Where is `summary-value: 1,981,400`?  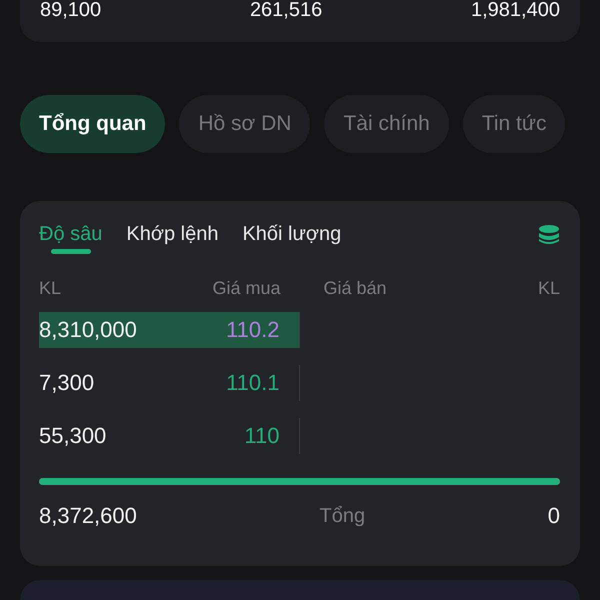 summary-value: 1,981,400 is located at coordinates (515, 10).